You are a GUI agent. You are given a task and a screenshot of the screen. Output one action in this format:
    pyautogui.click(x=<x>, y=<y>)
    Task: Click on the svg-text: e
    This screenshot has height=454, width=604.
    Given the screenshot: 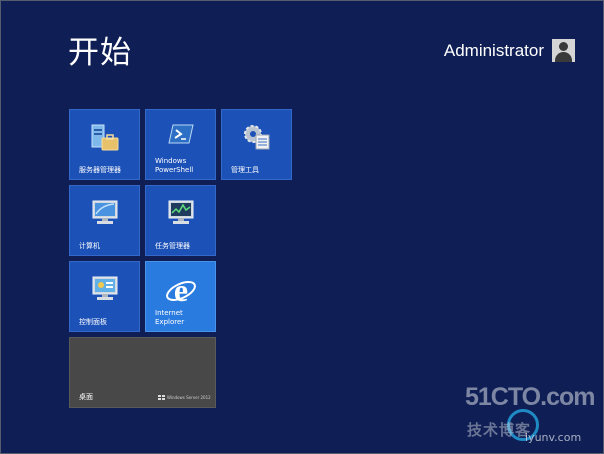 What is the action you would take?
    pyautogui.click(x=180, y=290)
    